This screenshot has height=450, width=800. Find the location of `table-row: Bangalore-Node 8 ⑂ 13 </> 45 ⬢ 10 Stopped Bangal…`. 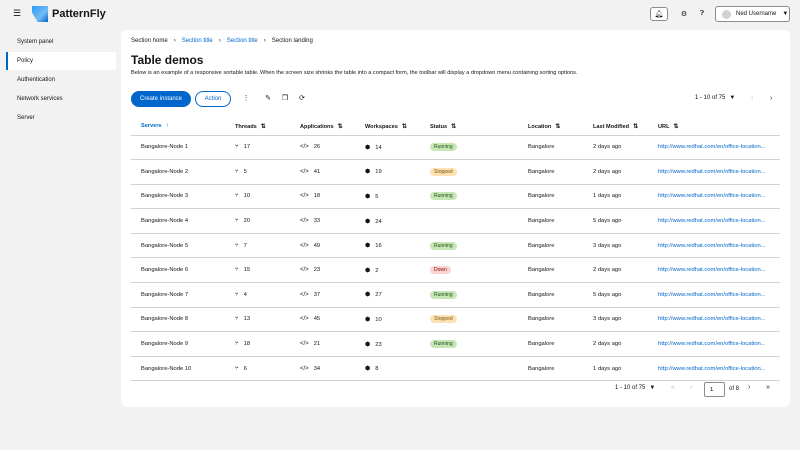

table-row: Bangalore-Node 8 ⑂ 13 </> 45 ⬢ 10 Stopped Bangal… is located at coordinates (455, 320).